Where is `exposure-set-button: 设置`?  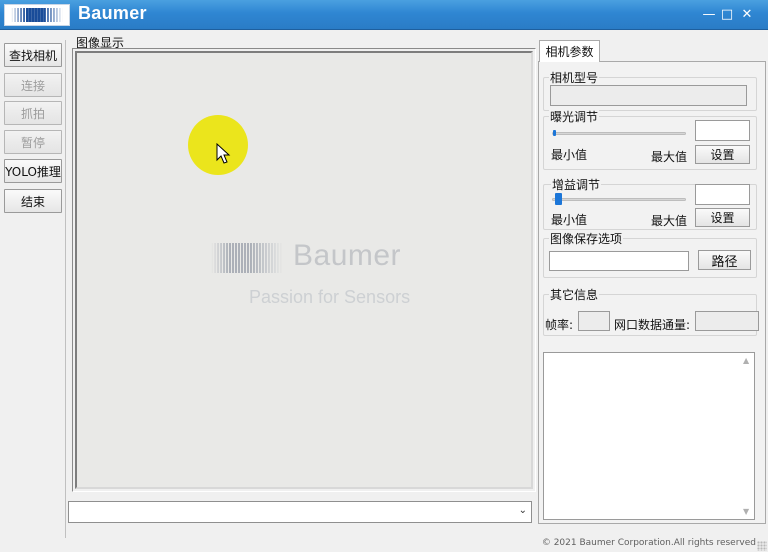 exposure-set-button: 设置 is located at coordinates (722, 154).